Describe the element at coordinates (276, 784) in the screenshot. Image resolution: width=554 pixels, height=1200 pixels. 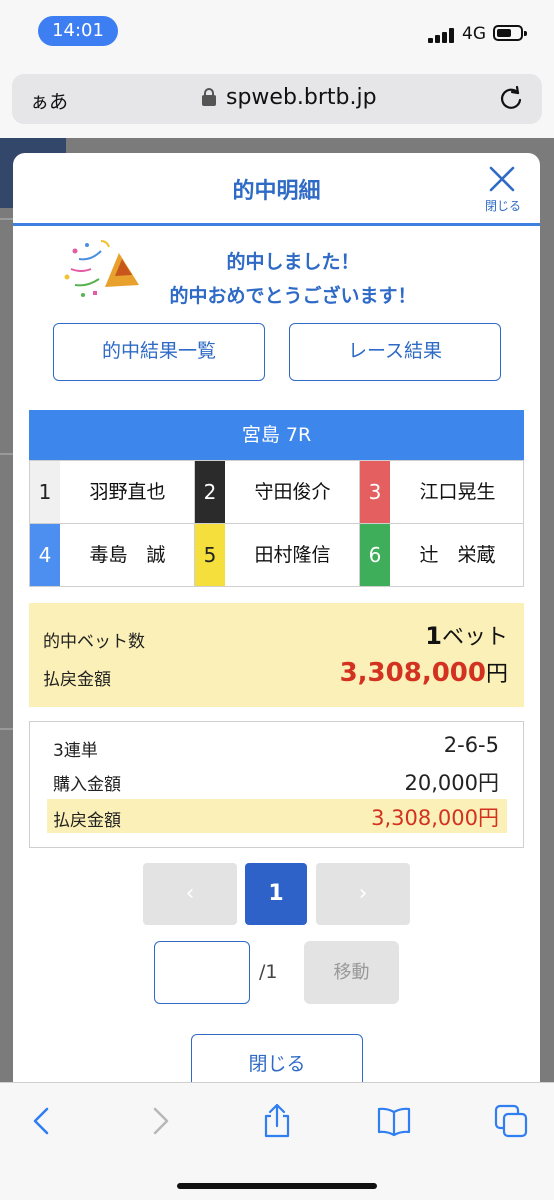
I see `bet-detail-box: 3連単 2-6-5 購入金額 20,000円 払戻金額 3,308,000円` at that location.